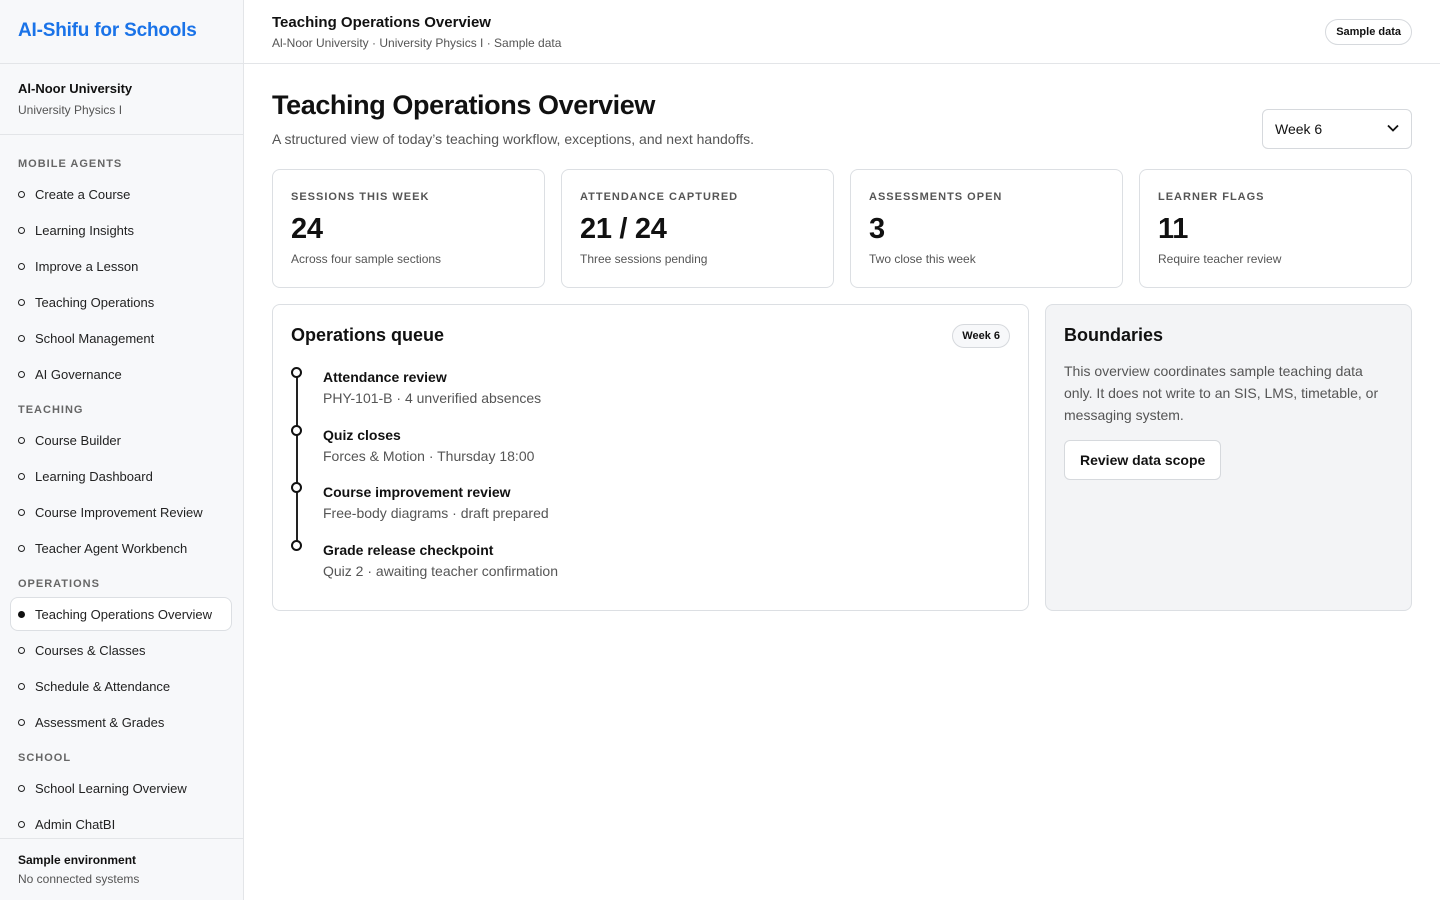  Describe the element at coordinates (1299, 129) in the screenshot. I see `week-select-value: Week 6` at that location.